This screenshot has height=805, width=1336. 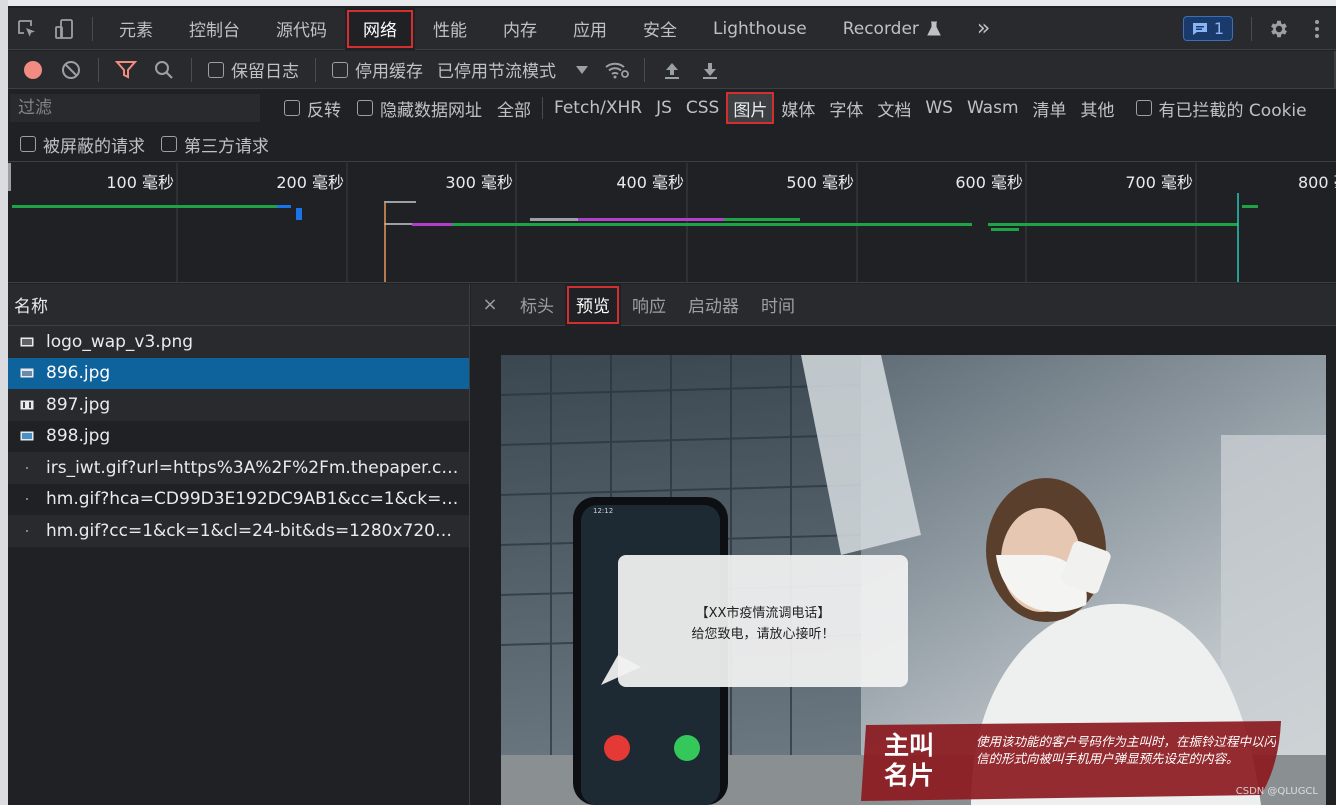 I want to click on tab-headers: 标头, so click(x=537, y=305).